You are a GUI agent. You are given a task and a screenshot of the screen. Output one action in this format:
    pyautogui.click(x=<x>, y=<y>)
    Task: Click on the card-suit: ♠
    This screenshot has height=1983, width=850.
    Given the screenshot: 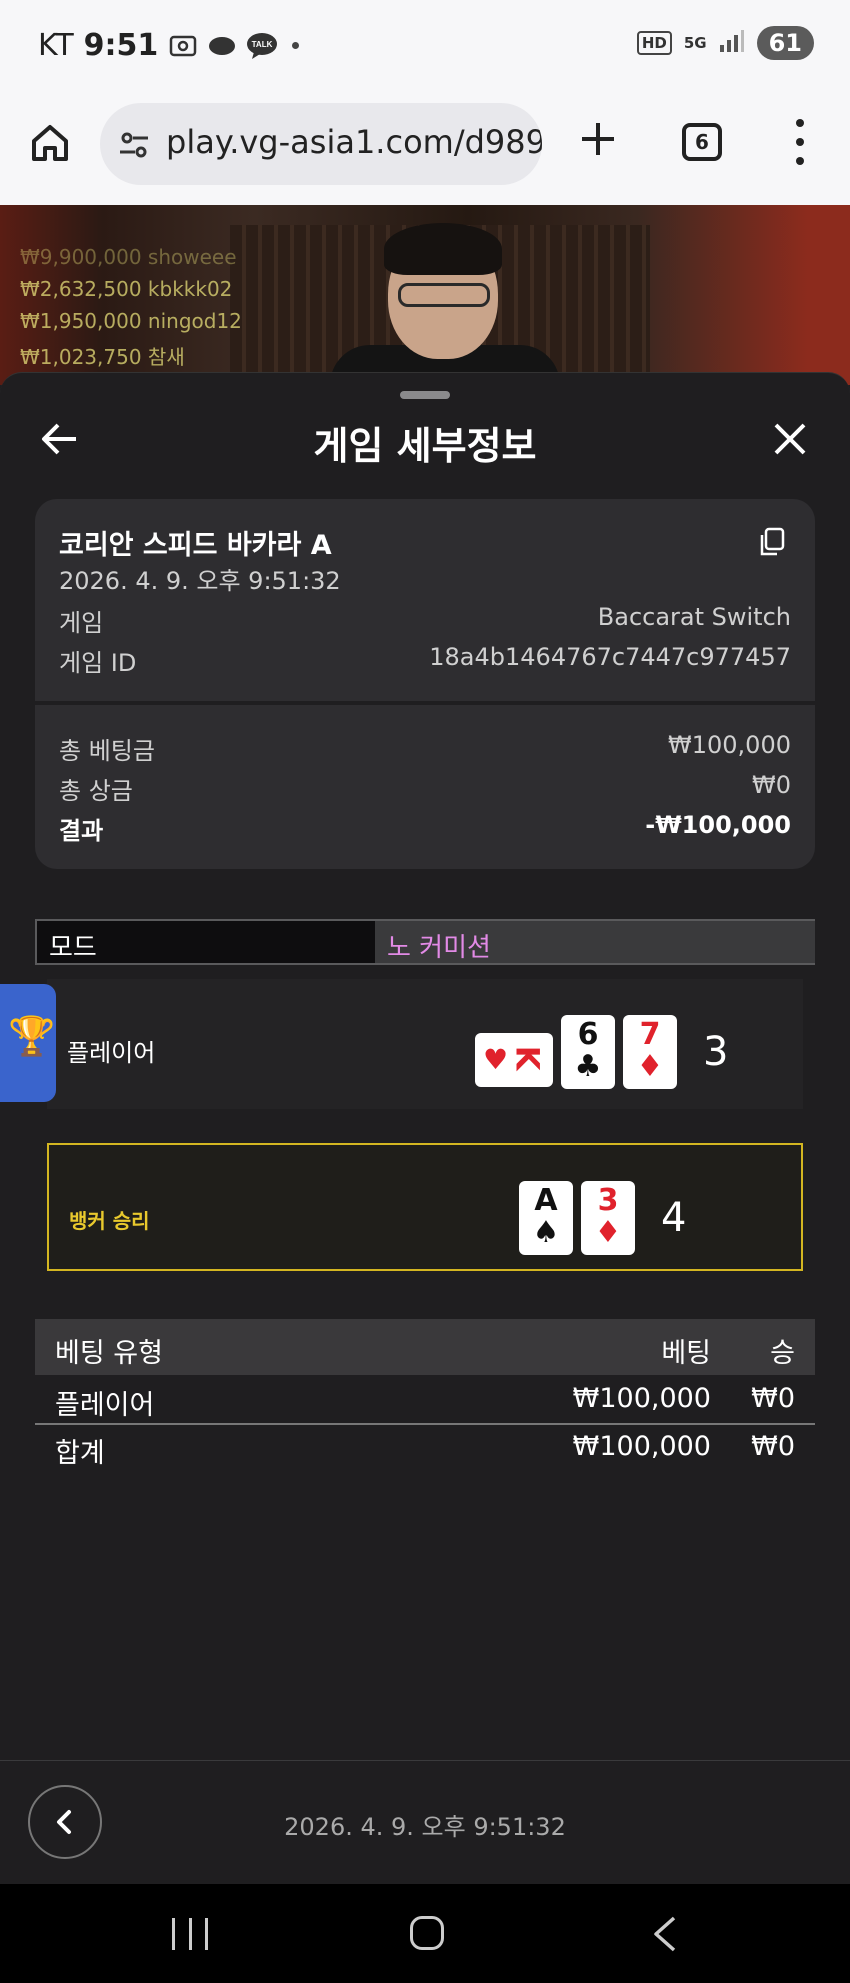 What is the action you would take?
    pyautogui.click(x=546, y=1232)
    